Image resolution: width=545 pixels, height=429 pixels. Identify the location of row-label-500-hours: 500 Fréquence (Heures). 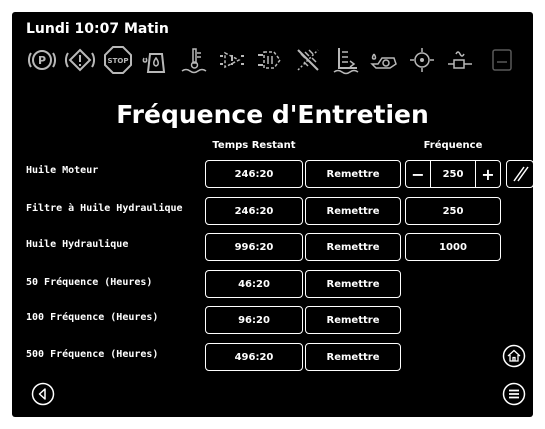
(92, 354).